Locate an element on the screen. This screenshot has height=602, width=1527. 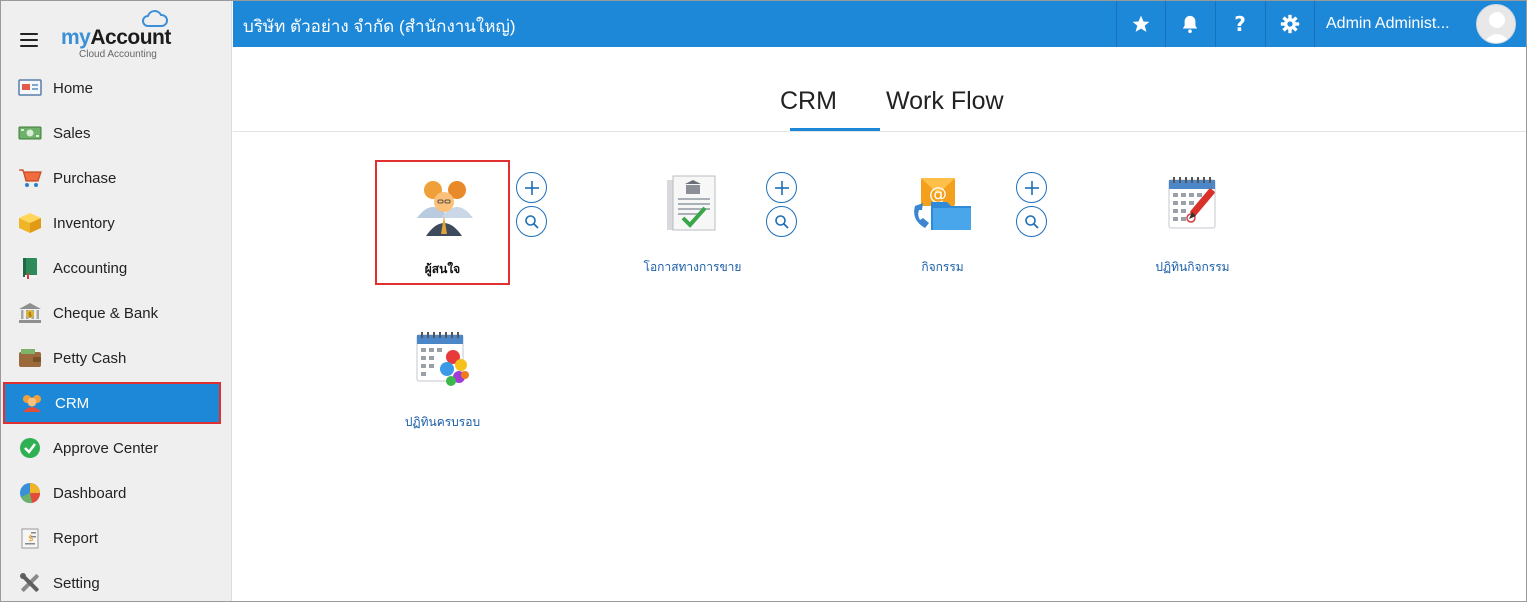
report-icon: $ is located at coordinates (30, 538).